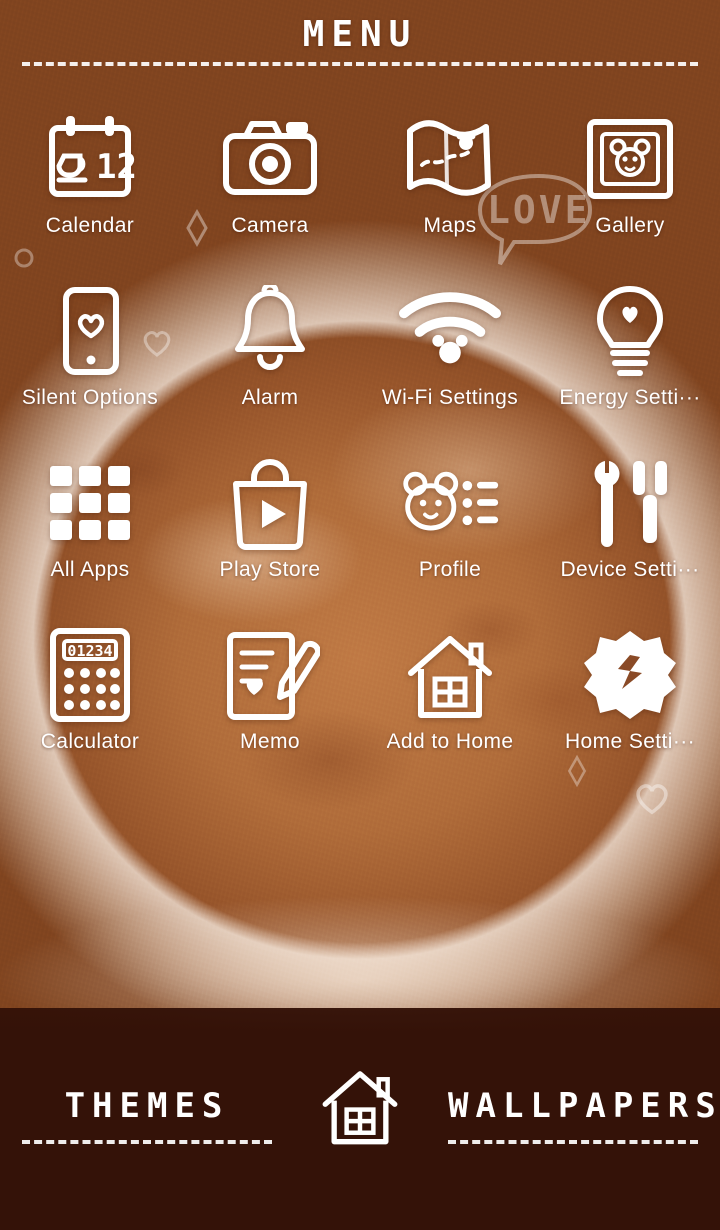  I want to click on lightbulb-icon, so click(630, 331).